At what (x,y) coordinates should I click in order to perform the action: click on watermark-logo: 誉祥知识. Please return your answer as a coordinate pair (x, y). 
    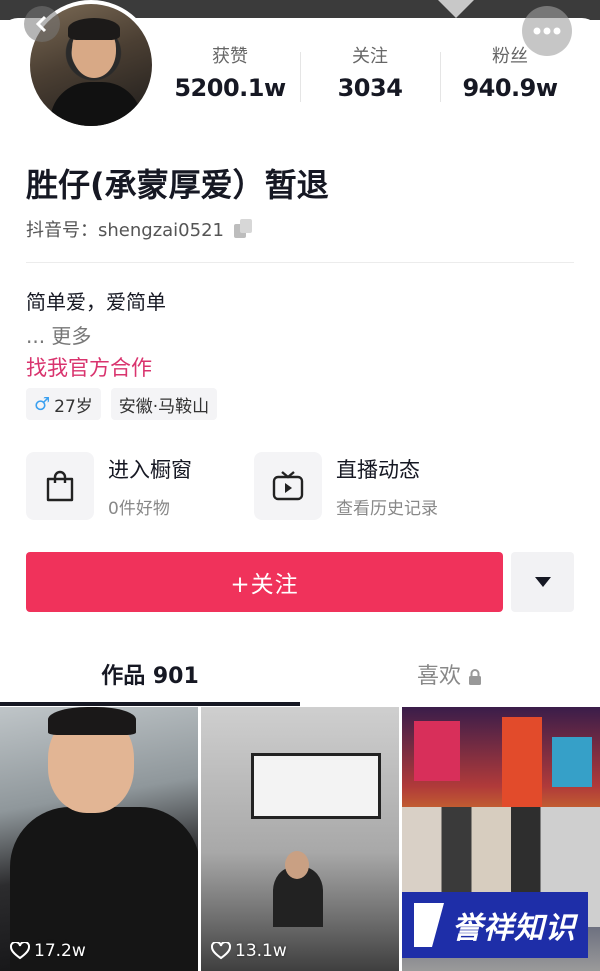
    Looking at the image, I should click on (495, 925).